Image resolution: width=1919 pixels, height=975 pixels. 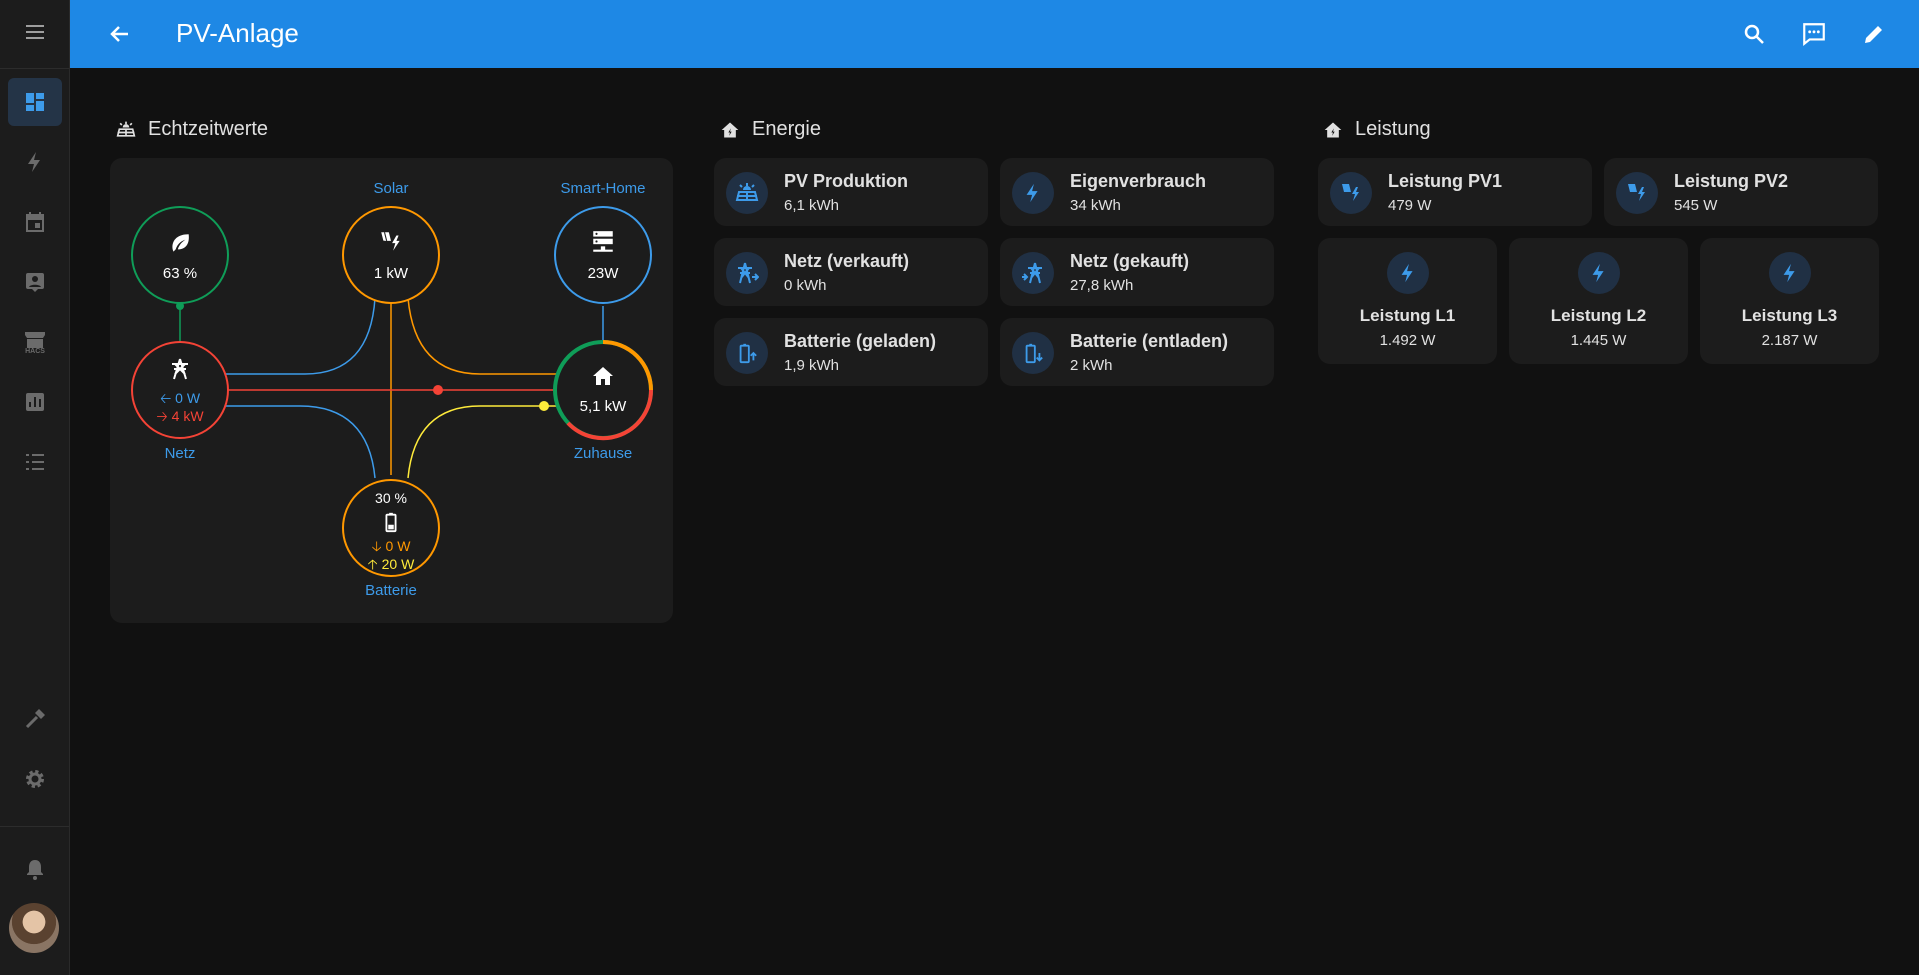 I want to click on solar-value: 1 kW, so click(x=391, y=273).